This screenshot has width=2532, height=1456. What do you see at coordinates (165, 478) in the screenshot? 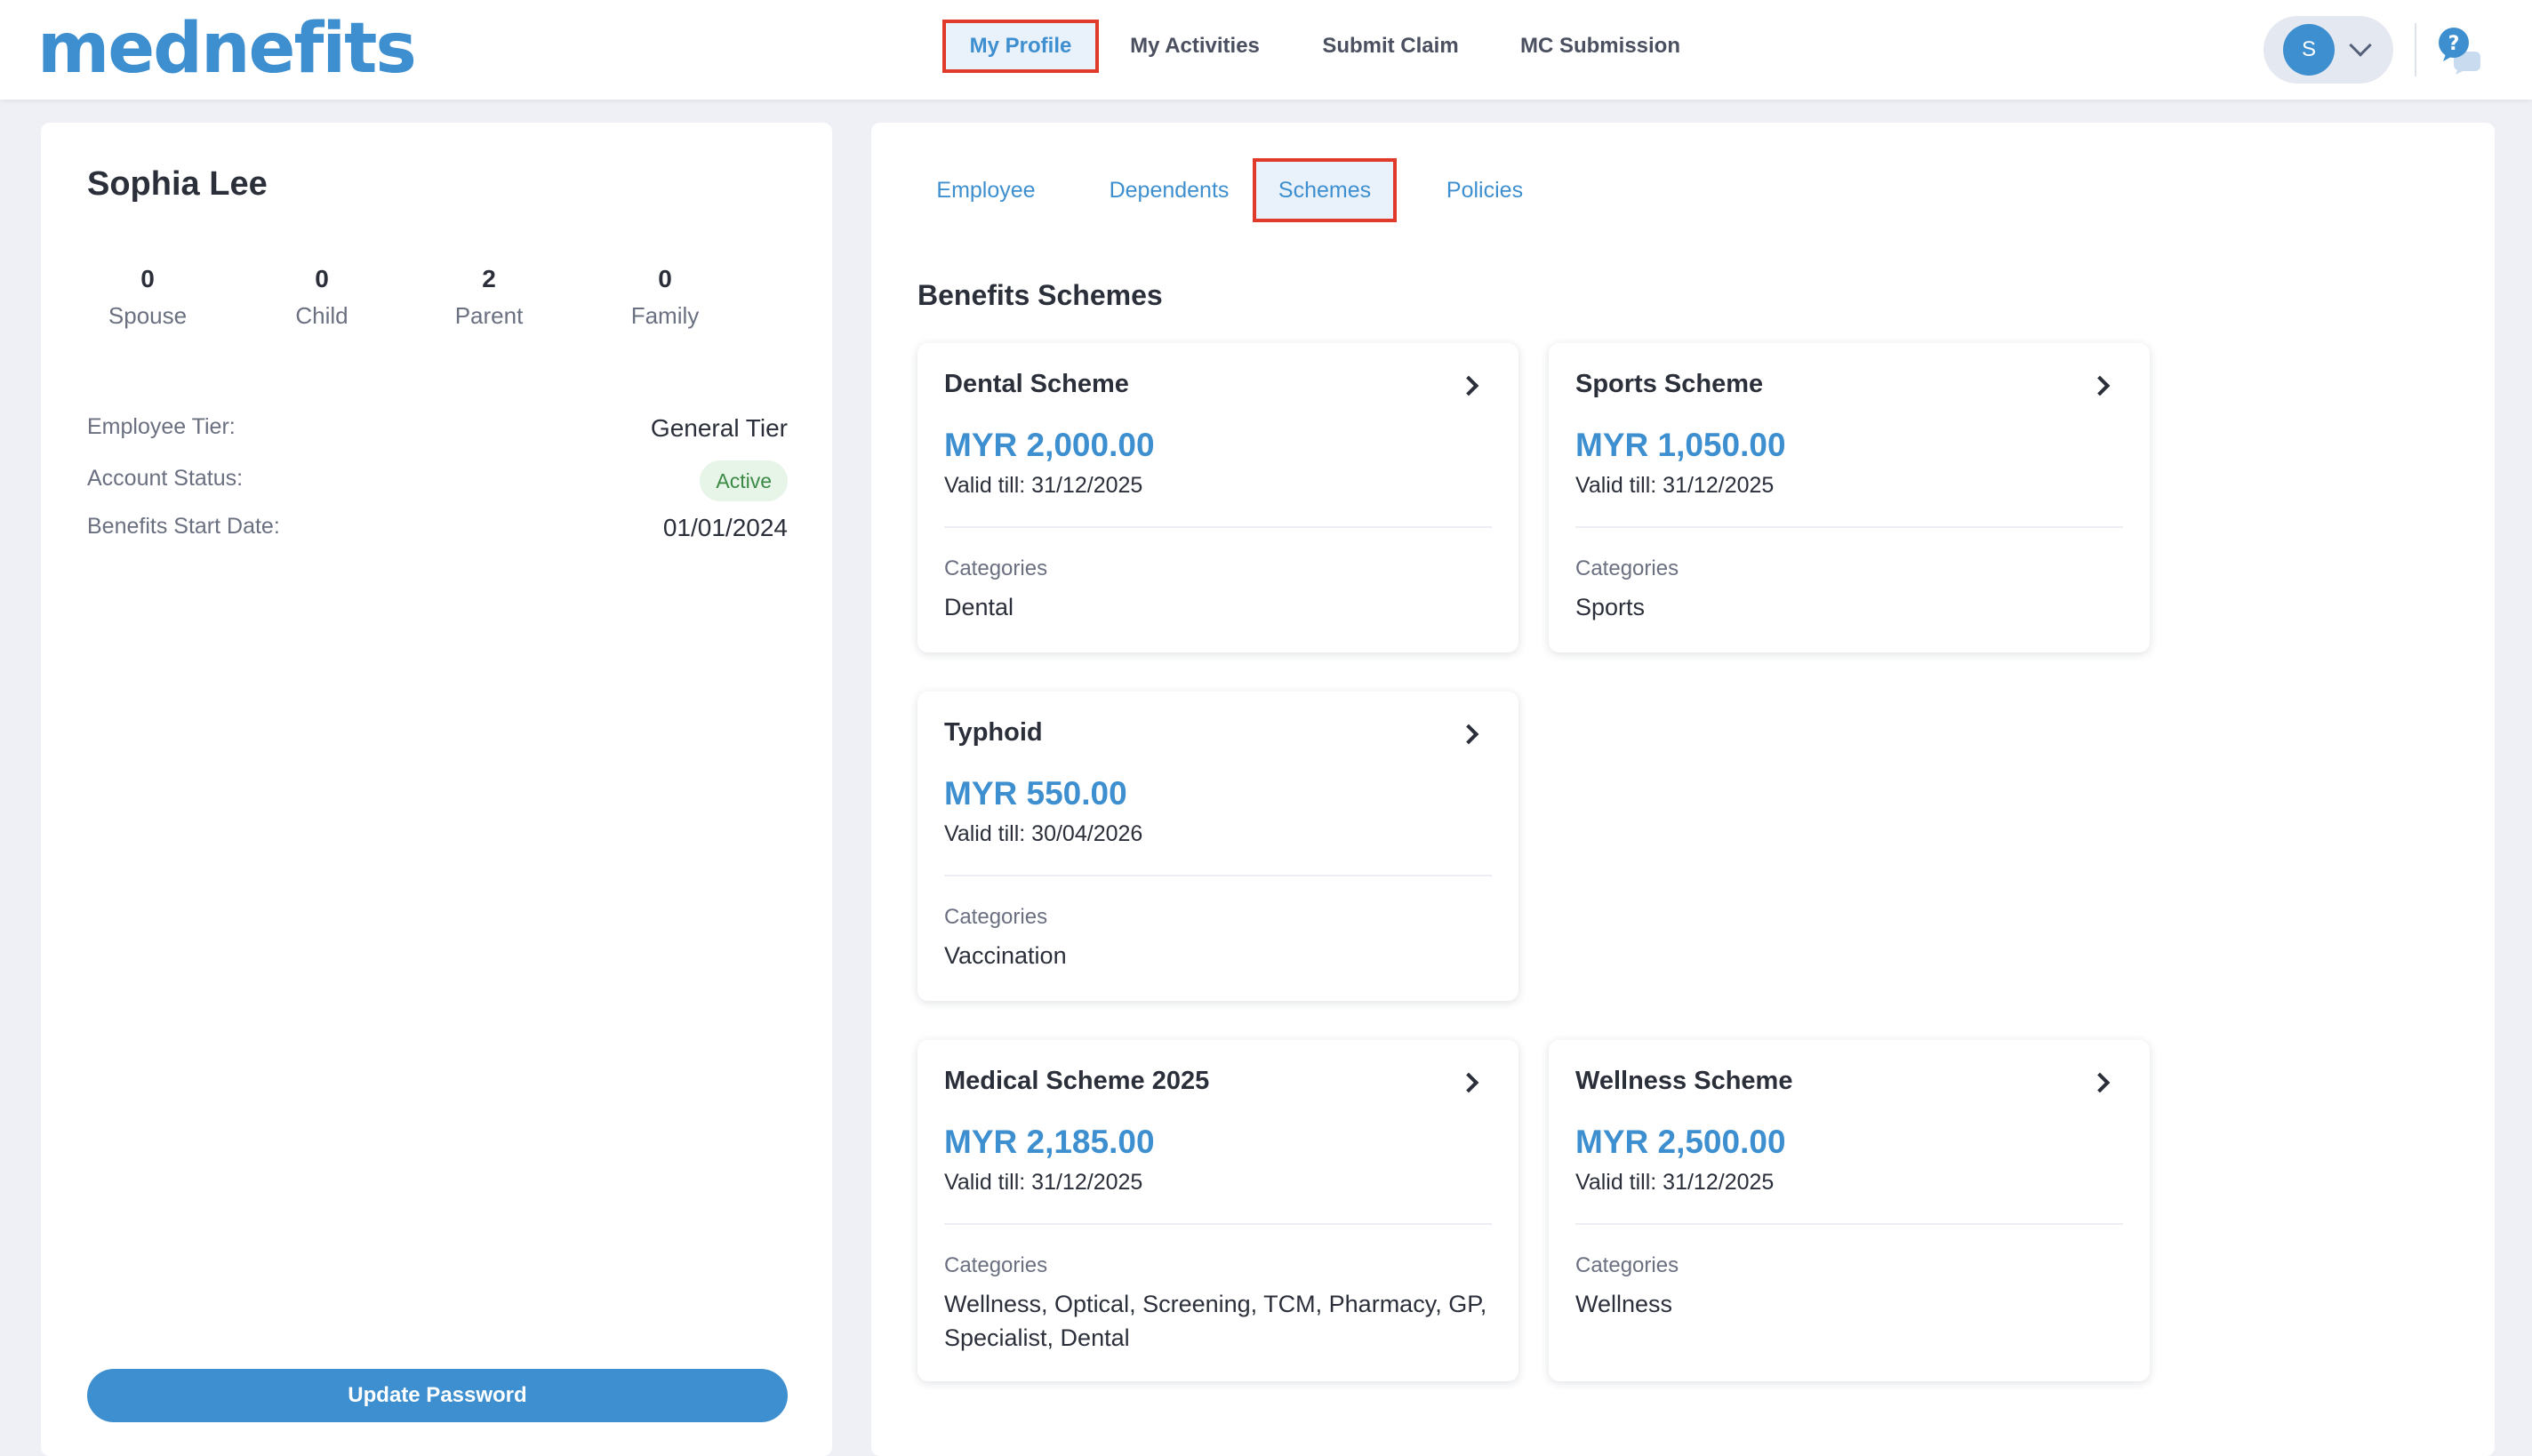
I see `account-status-label: Account Status:` at bounding box center [165, 478].